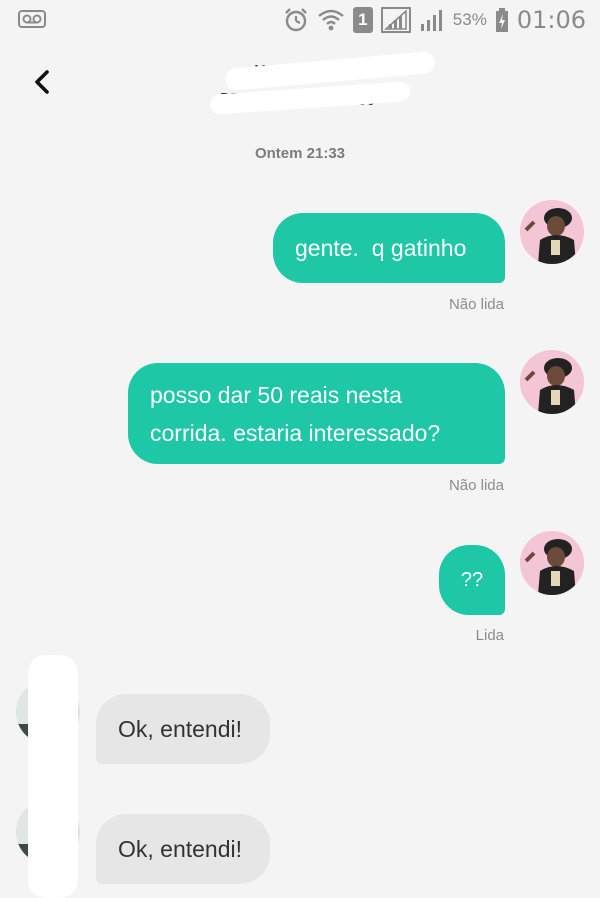 The height and width of the screenshot is (898, 600). What do you see at coordinates (300, 80) in the screenshot?
I see `chat-header: V PR 06` at bounding box center [300, 80].